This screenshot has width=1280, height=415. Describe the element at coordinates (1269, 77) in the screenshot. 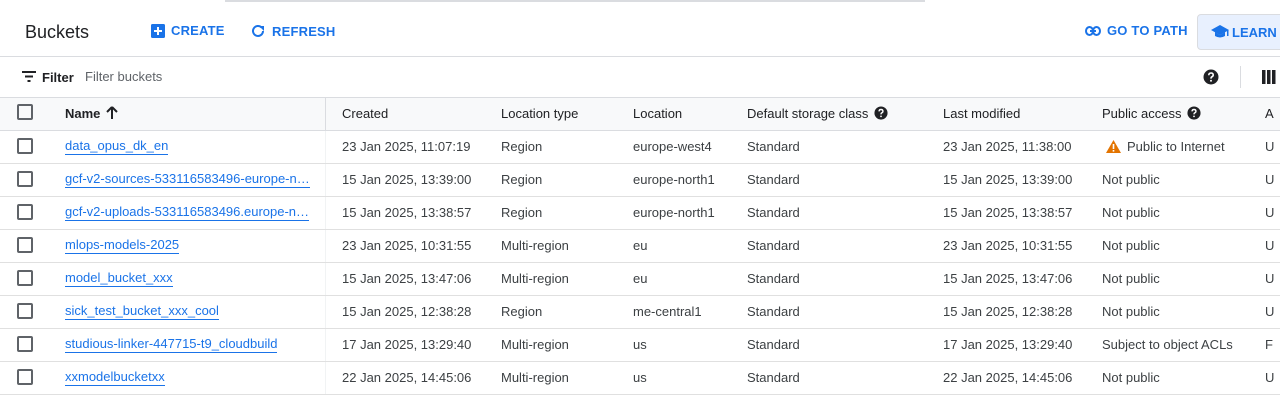

I see `column-display-icon` at that location.